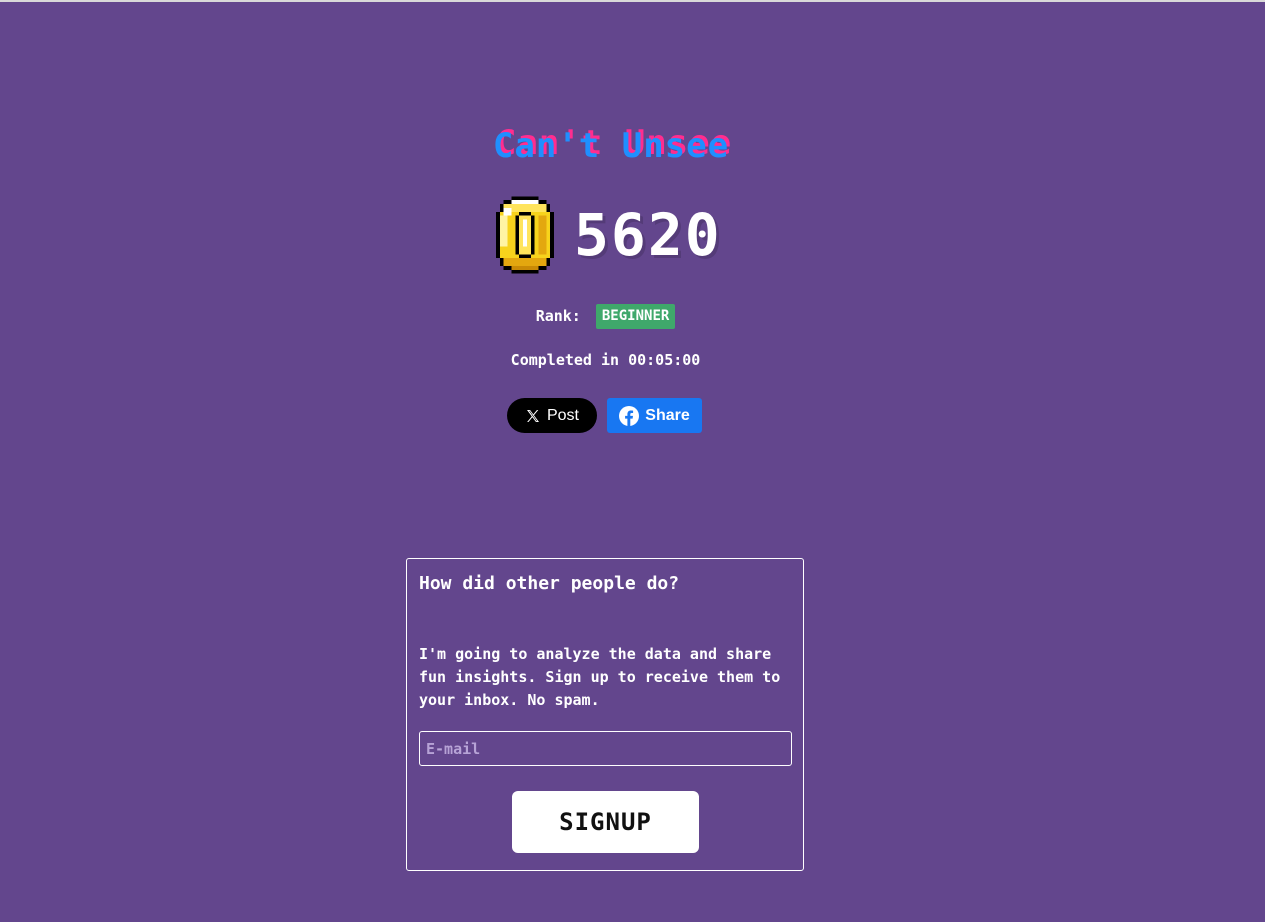  I want to click on gold-coin-icon, so click(525, 235).